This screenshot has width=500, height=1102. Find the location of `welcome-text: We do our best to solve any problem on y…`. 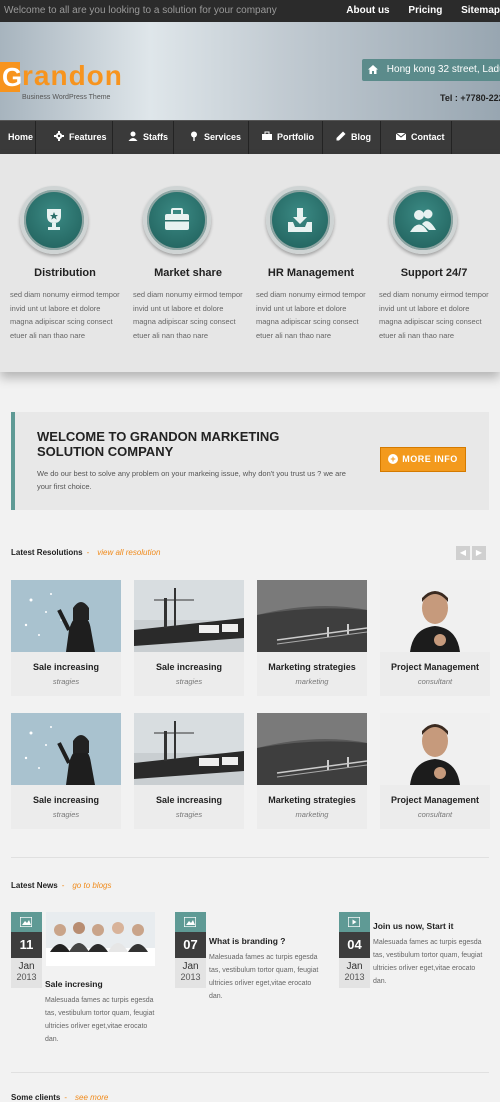

welcome-text: We do our best to solve any problem on y… is located at coordinates (191, 480).